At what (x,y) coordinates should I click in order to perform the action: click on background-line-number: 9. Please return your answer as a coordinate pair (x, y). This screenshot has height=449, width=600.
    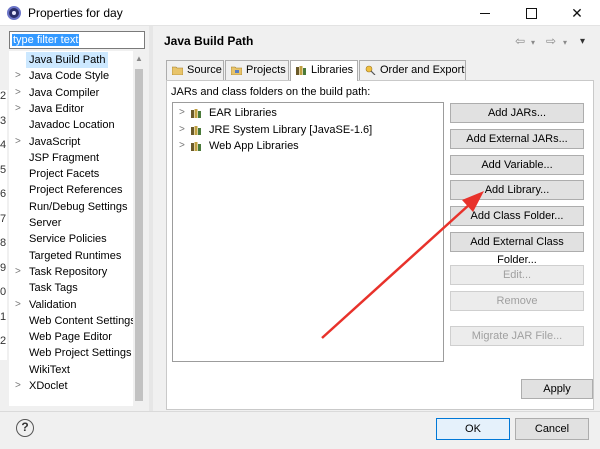
    Looking at the image, I should click on (3, 267).